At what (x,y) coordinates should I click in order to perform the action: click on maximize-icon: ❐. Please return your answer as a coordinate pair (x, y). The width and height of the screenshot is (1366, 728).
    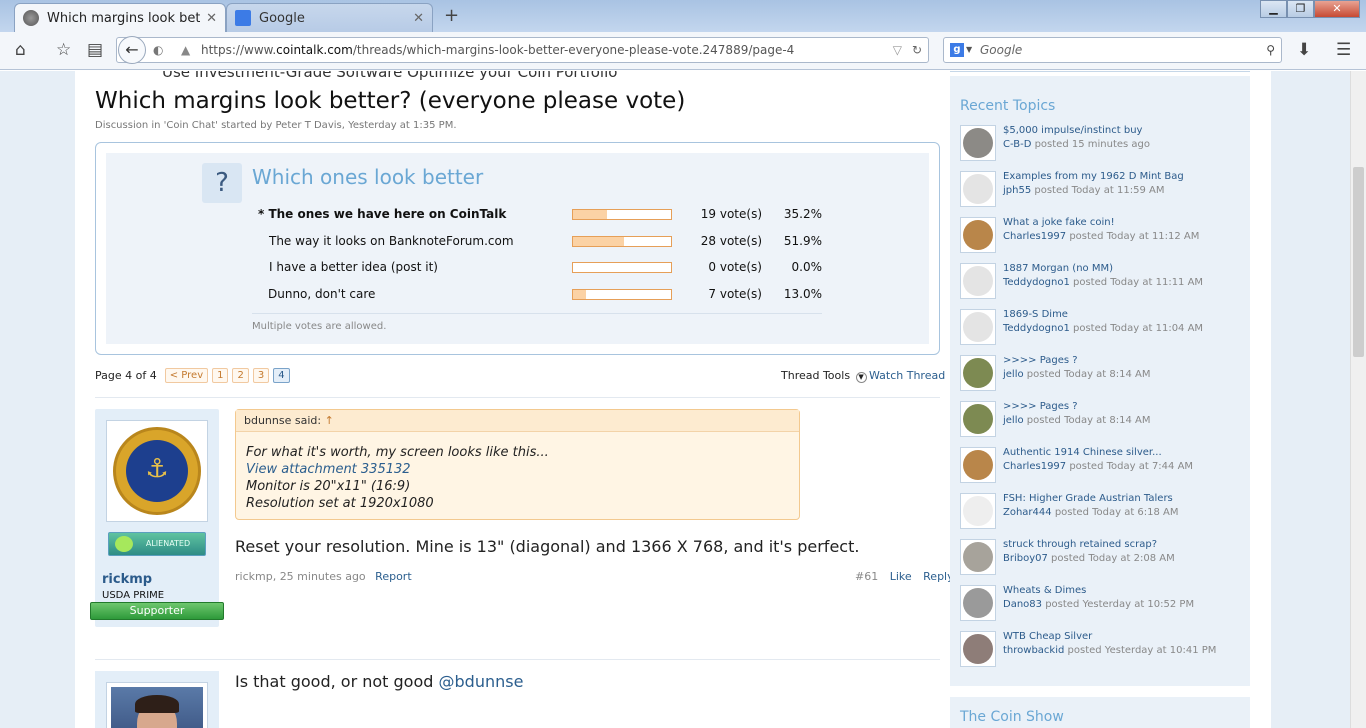
    Looking at the image, I should click on (1300, 9).